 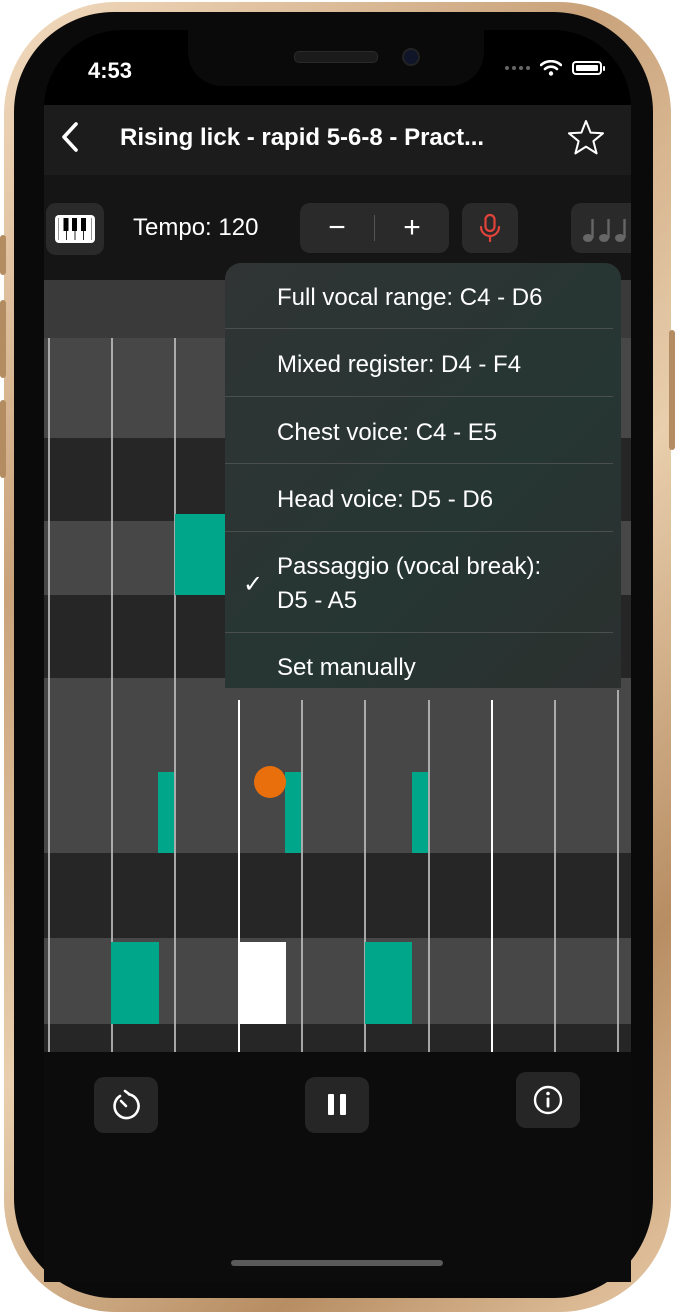 What do you see at coordinates (337, 1263) in the screenshot?
I see `home-indicator` at bounding box center [337, 1263].